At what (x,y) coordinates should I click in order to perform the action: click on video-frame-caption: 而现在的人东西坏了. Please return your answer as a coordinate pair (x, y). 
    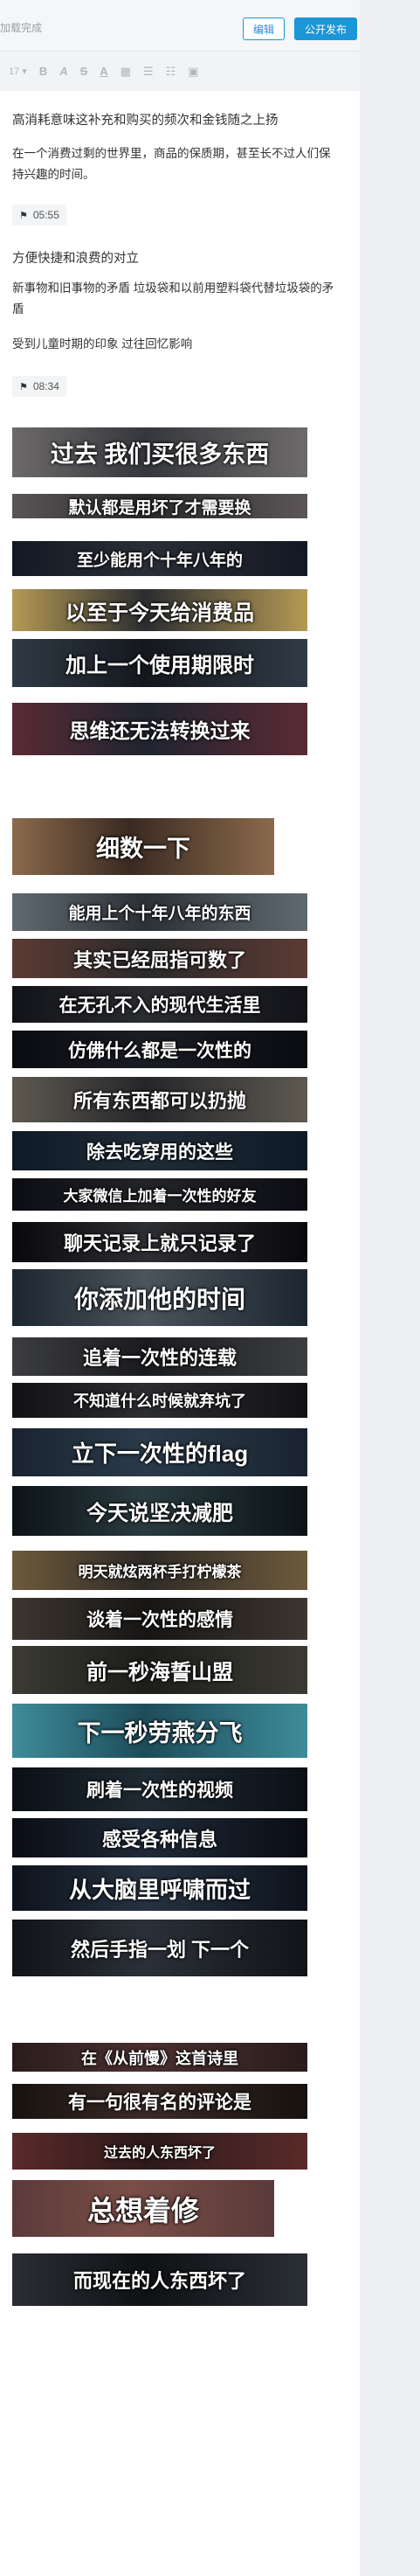
    Looking at the image, I should click on (159, 2279).